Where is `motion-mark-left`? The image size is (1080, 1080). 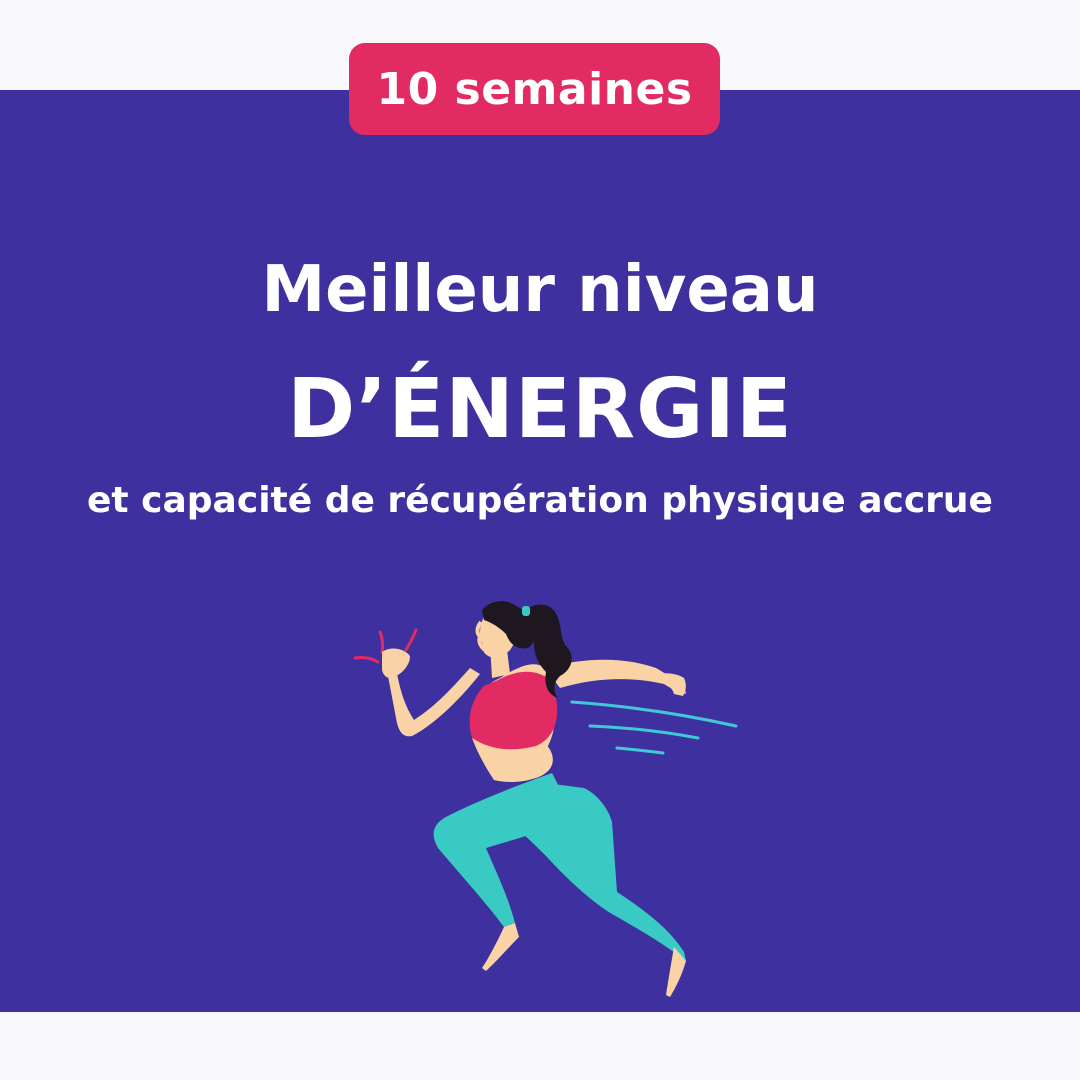
motion-mark-left is located at coordinates (366, 660).